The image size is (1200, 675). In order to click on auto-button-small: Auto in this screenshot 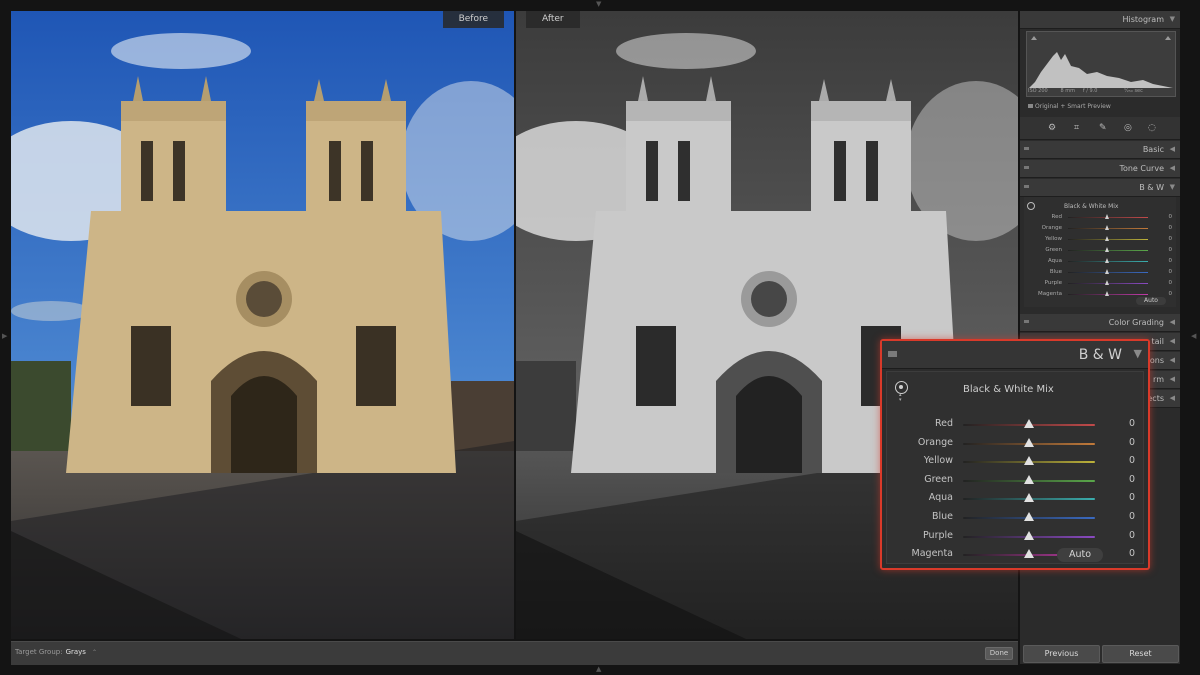, I will do `click(1151, 301)`.